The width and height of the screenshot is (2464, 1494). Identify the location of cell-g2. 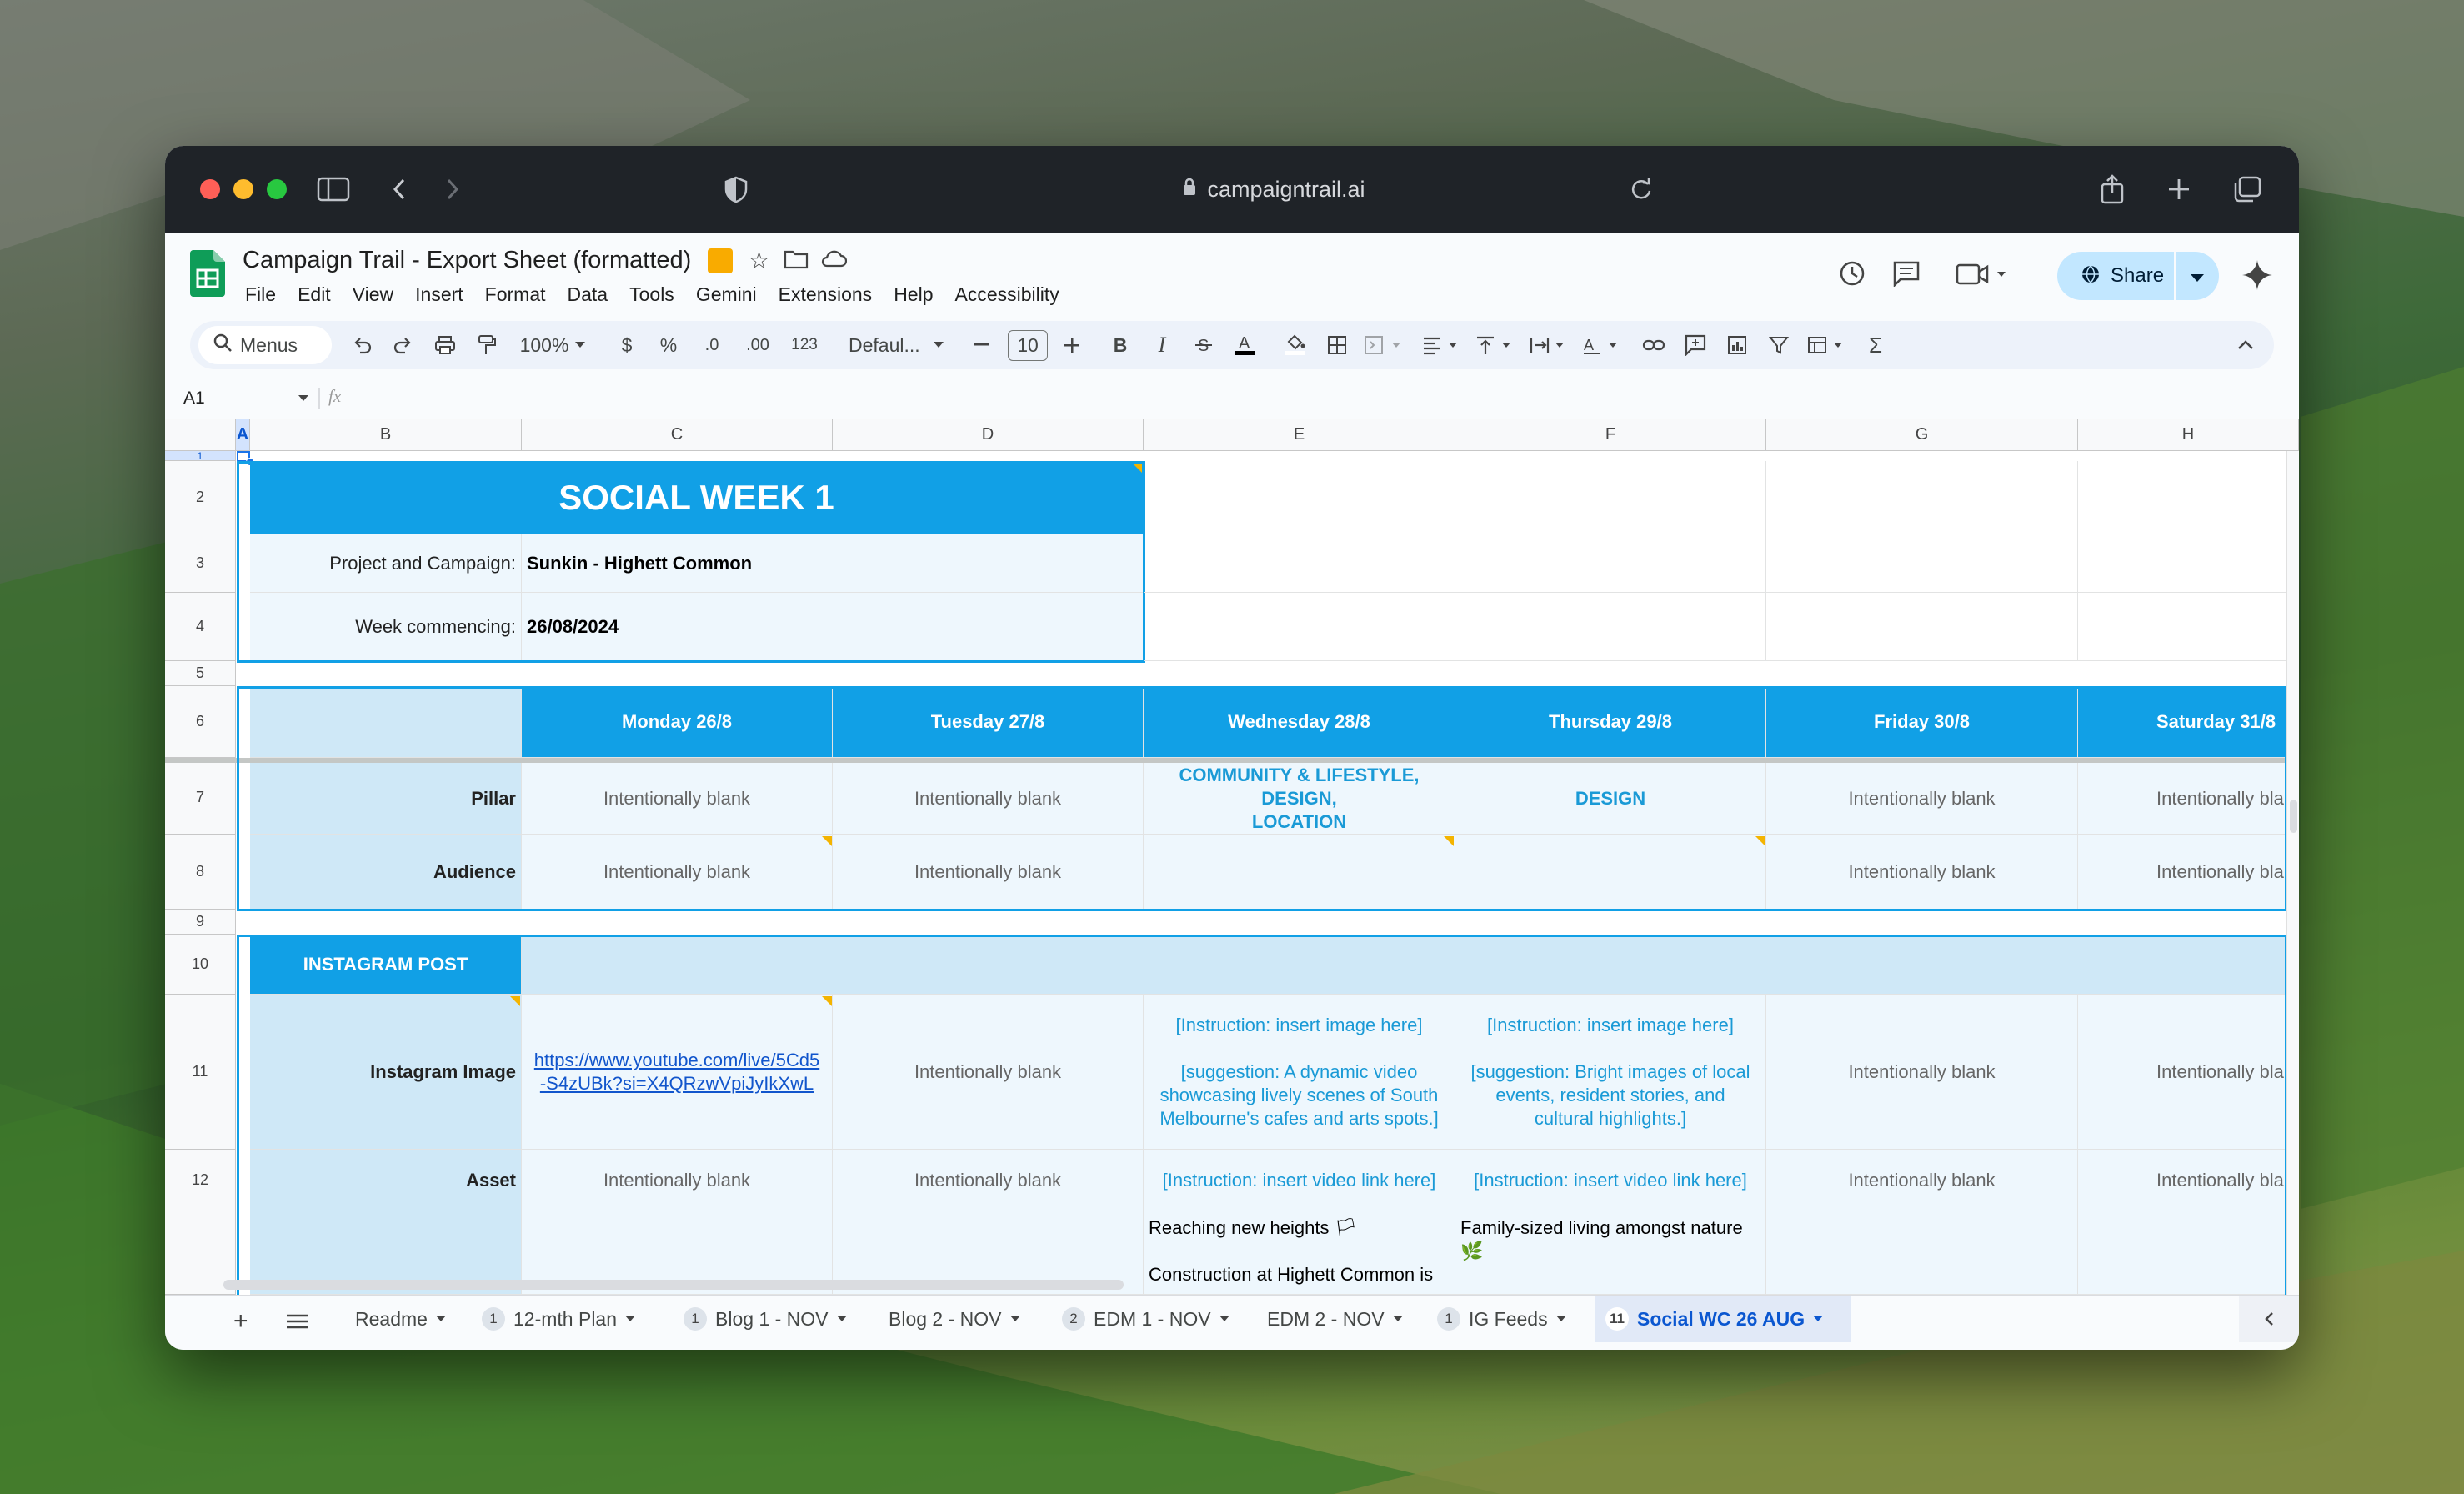
(1922, 497).